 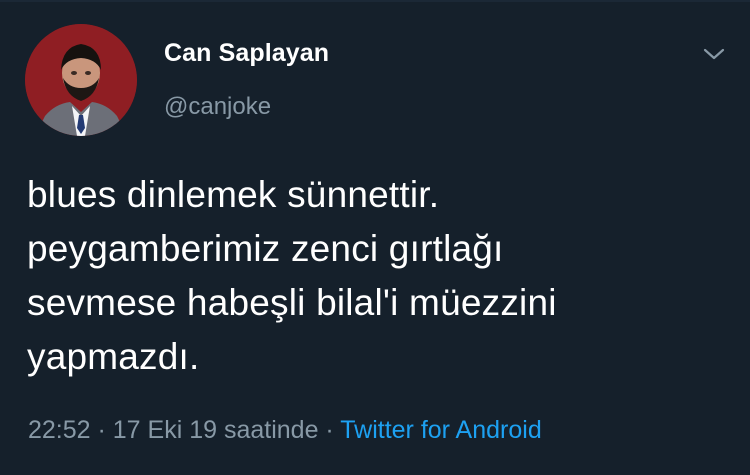 What do you see at coordinates (265, 248) in the screenshot?
I see `tweet-text-line-2: peygamberimiz zenci gırtlağı` at bounding box center [265, 248].